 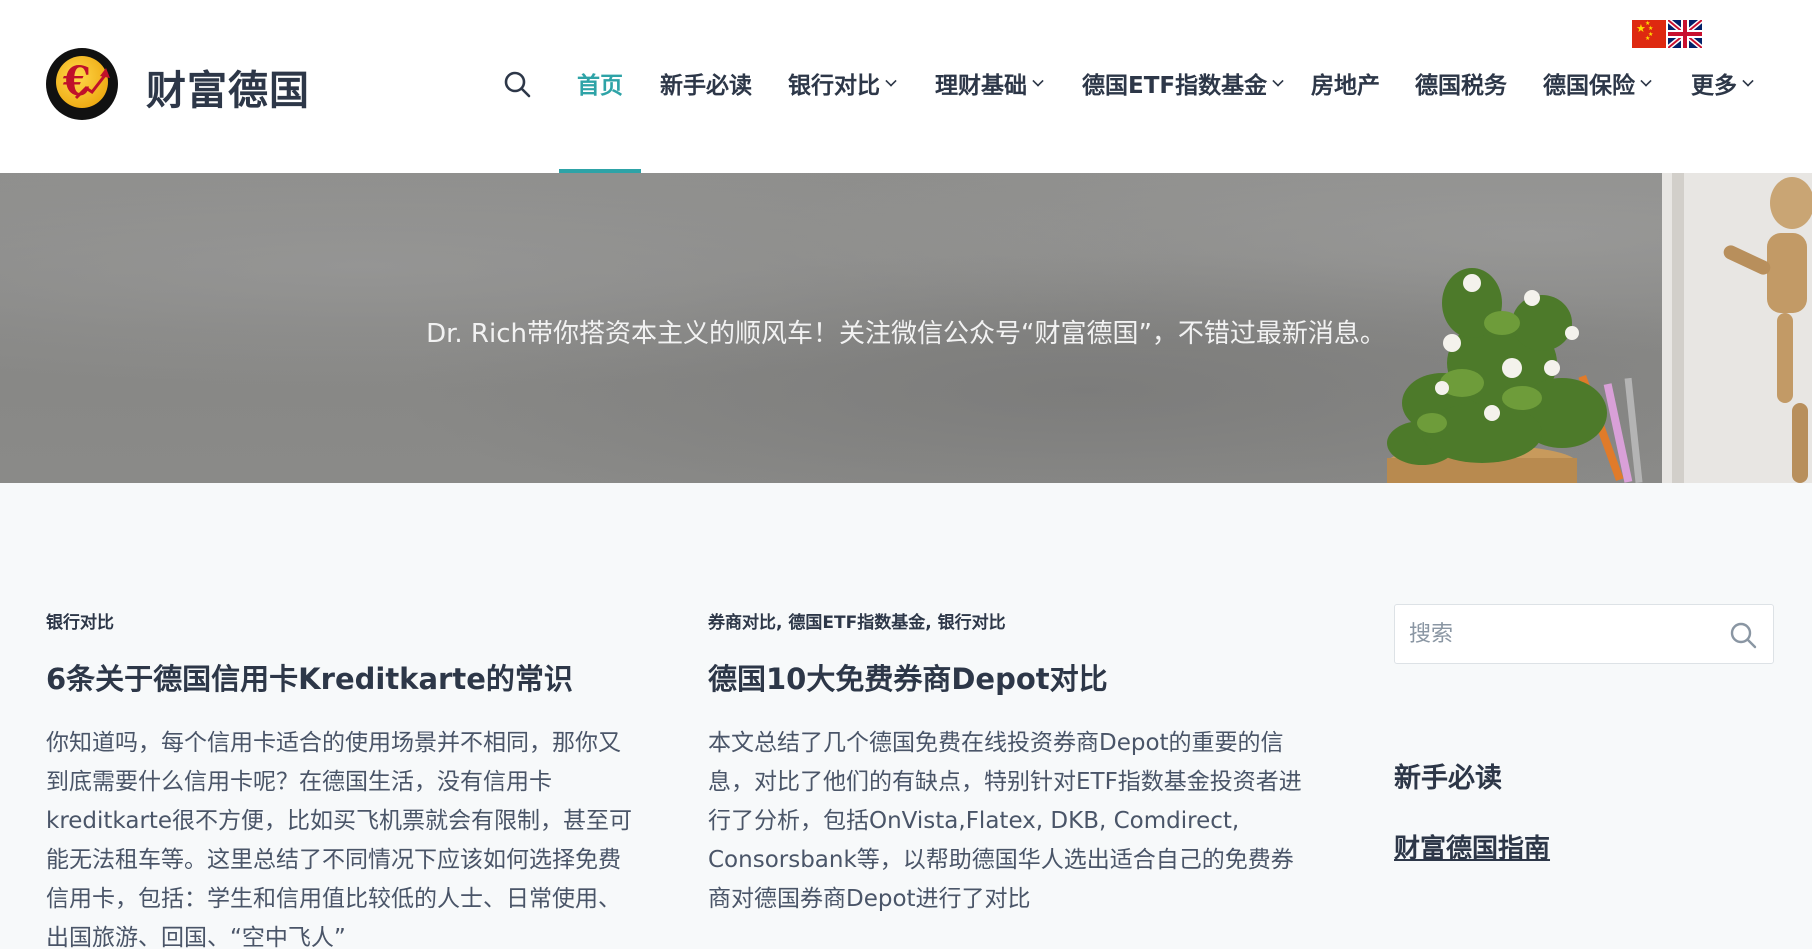 I want to click on sidebar-widget-title: 新手必读, so click(x=1448, y=778).